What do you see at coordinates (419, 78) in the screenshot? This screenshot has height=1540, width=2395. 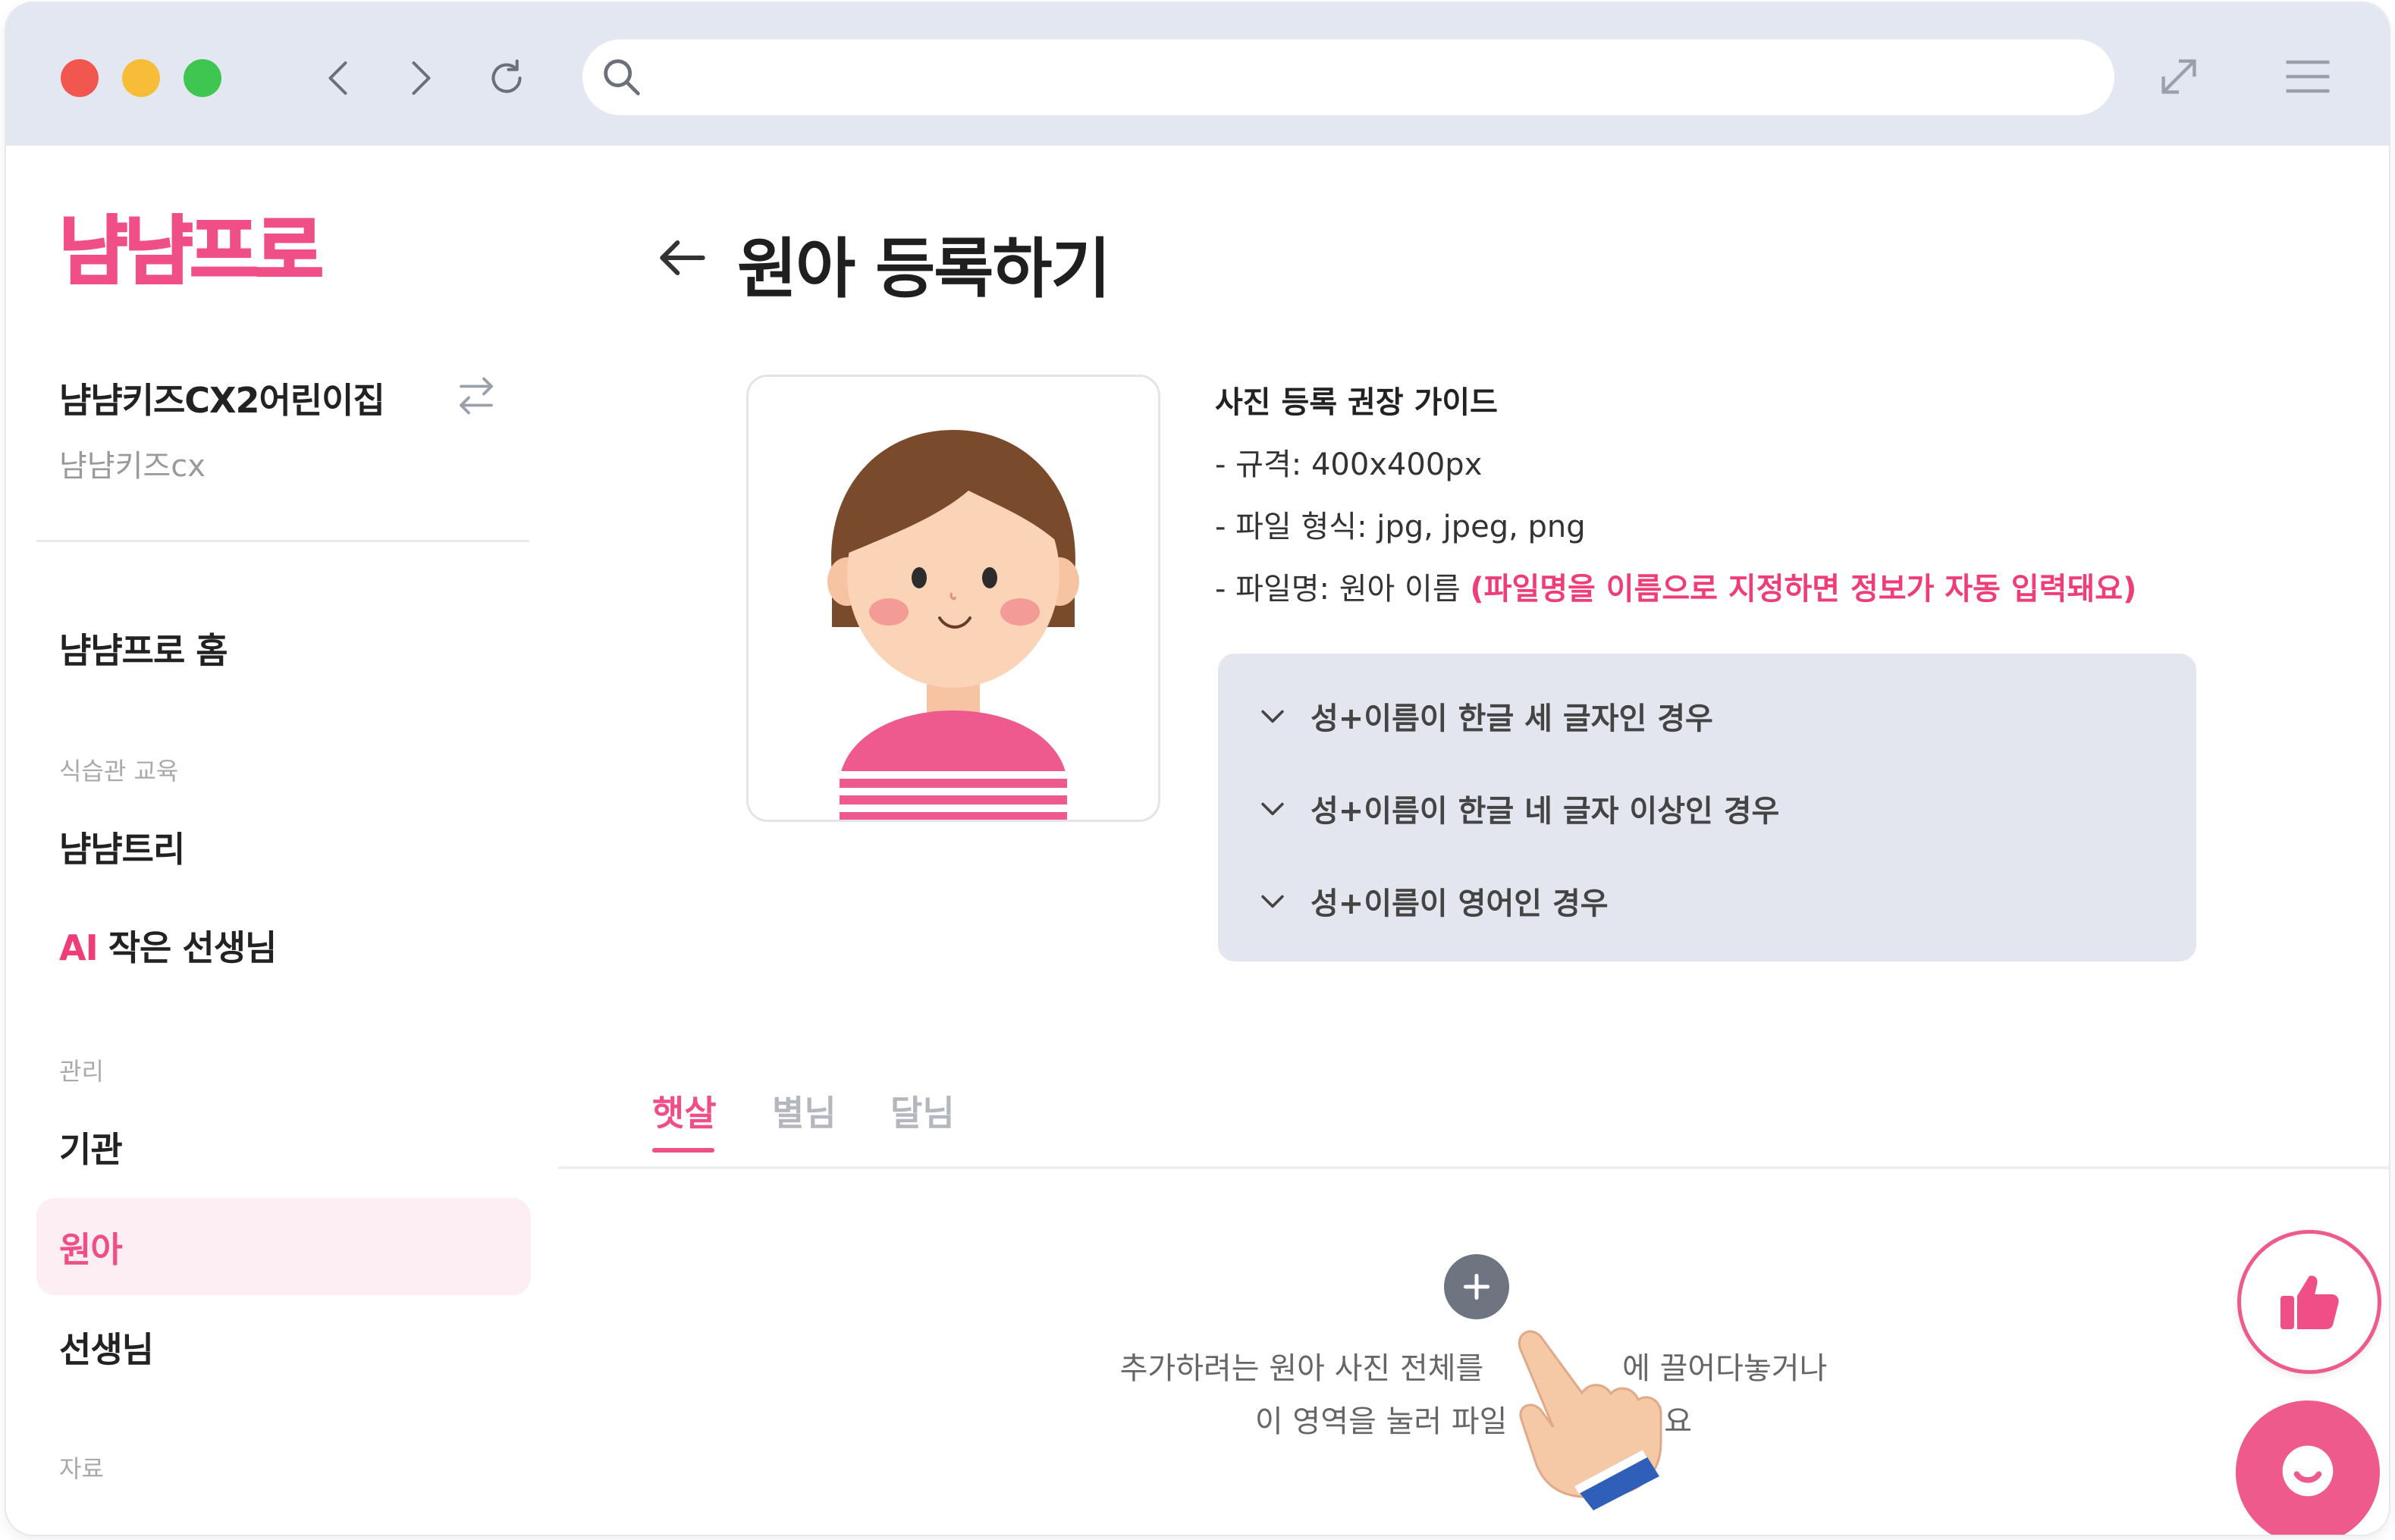 I see `forward-icon` at bounding box center [419, 78].